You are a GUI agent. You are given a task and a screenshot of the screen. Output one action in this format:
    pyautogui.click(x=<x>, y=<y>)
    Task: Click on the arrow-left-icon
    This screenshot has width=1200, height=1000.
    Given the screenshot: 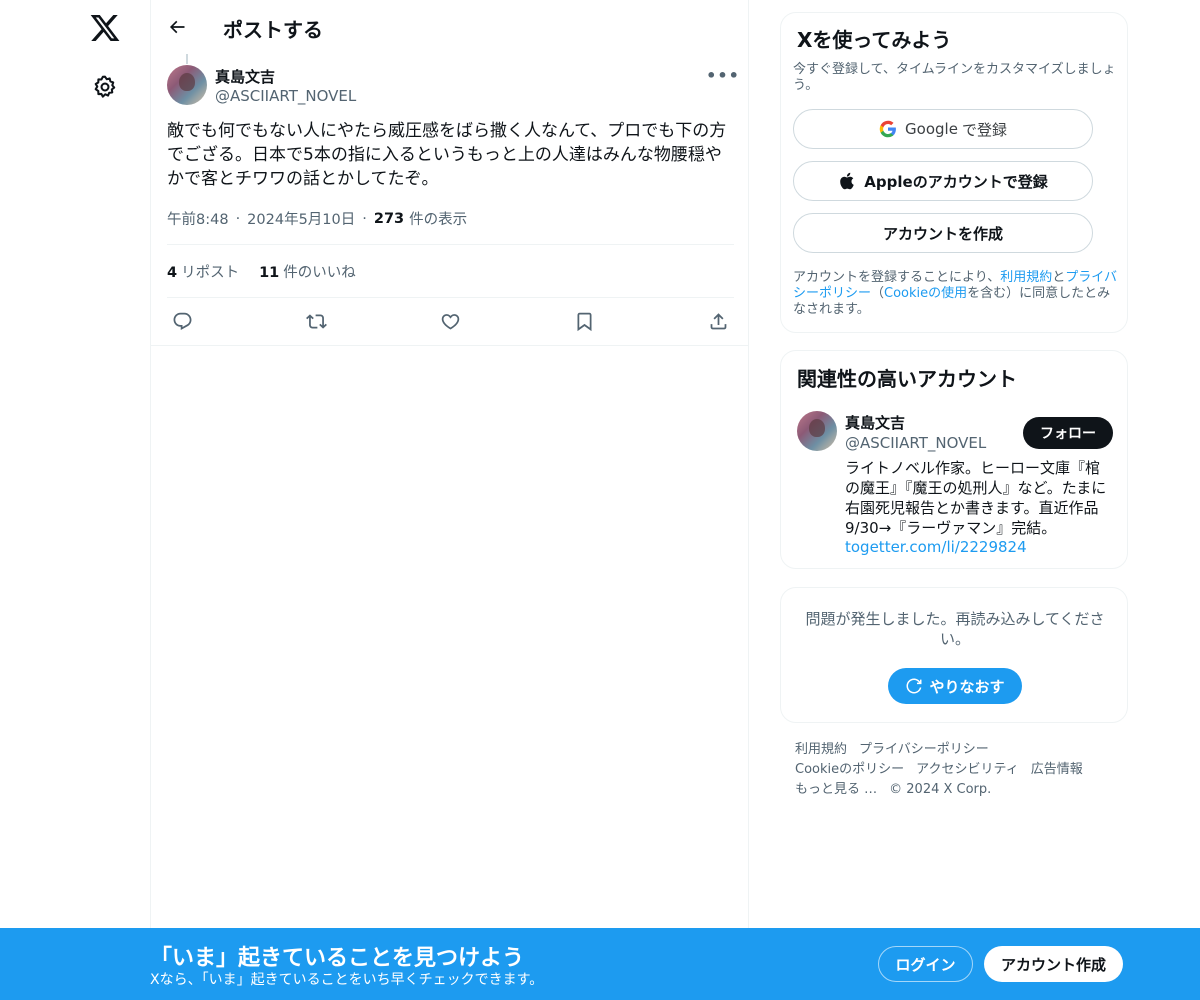 What is the action you would take?
    pyautogui.click(x=177, y=27)
    